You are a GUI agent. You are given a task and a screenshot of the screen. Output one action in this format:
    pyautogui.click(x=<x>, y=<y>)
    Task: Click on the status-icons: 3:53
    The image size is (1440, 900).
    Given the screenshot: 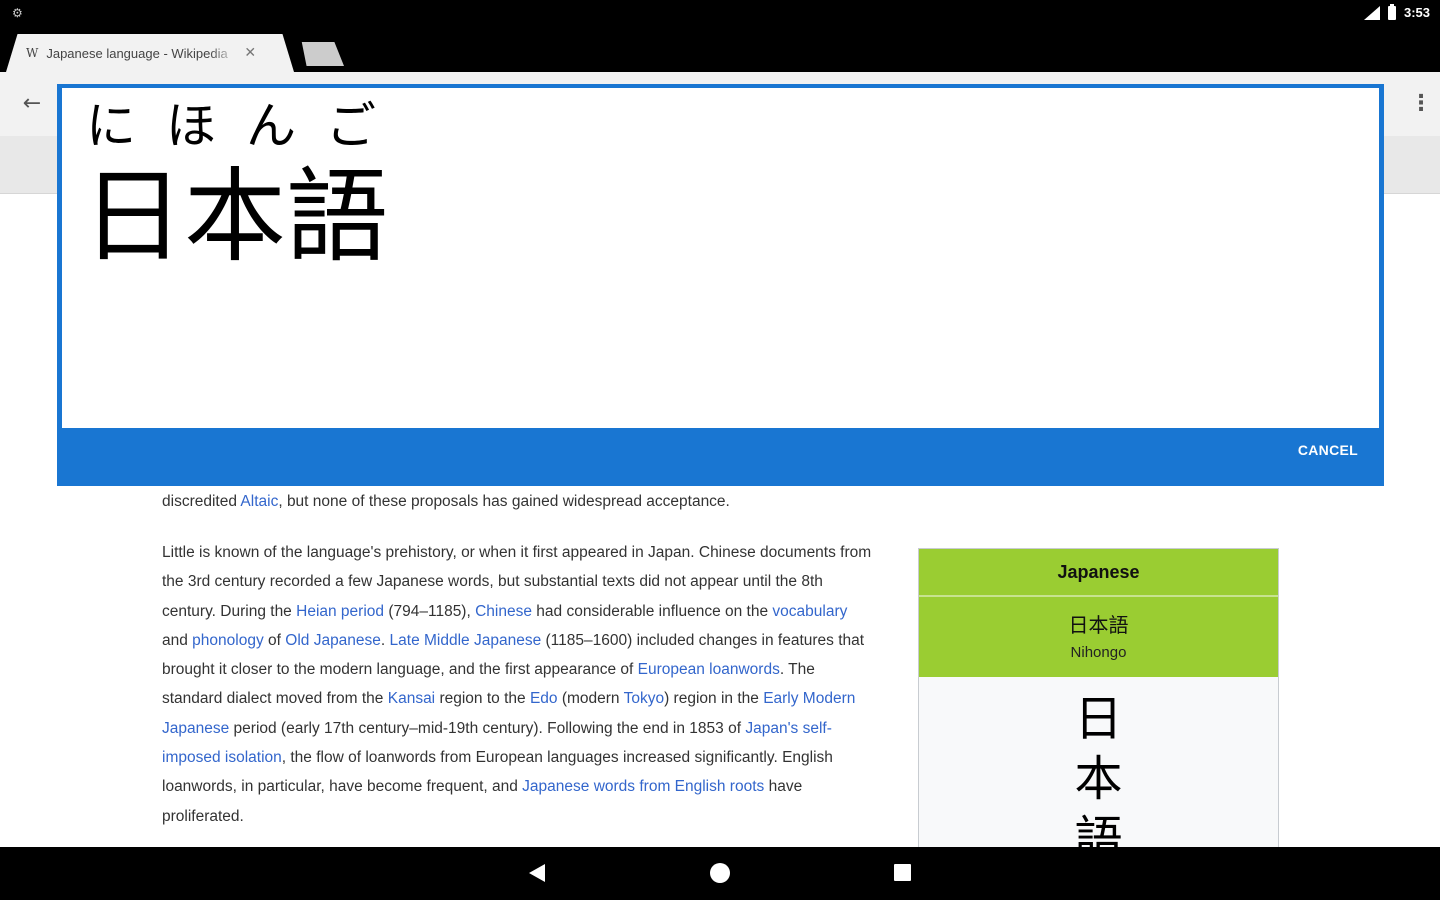 What is the action you would take?
    pyautogui.click(x=1396, y=11)
    